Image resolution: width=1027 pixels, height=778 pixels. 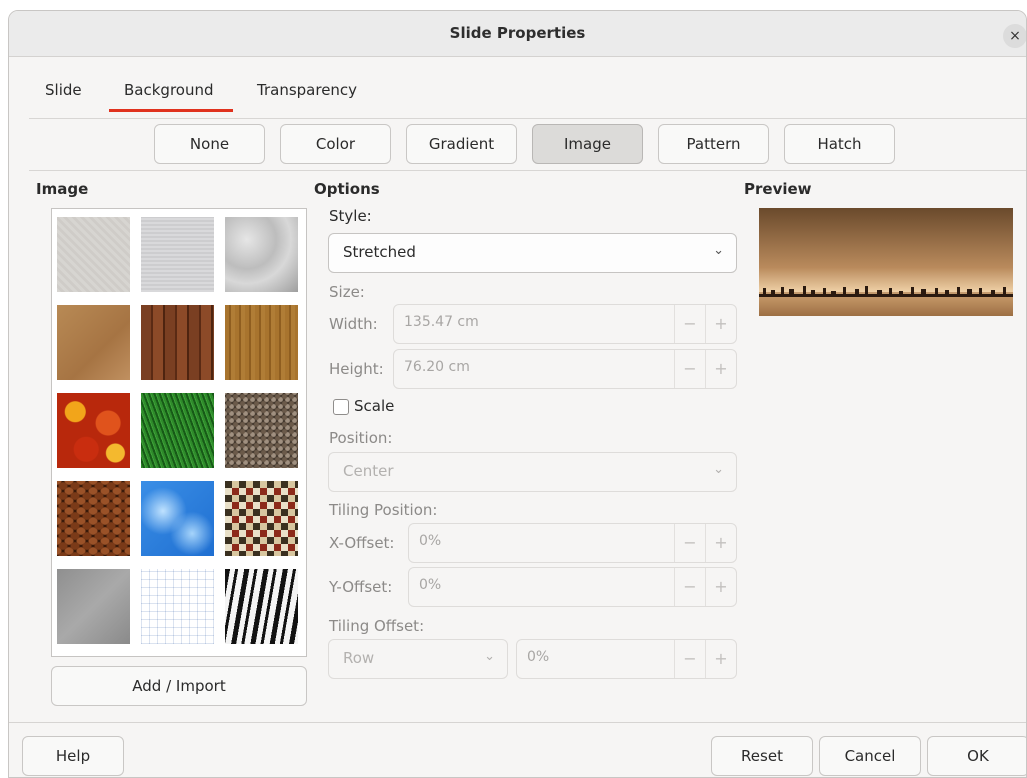 What do you see at coordinates (341, 407) in the screenshot?
I see `scale-checkbox` at bounding box center [341, 407].